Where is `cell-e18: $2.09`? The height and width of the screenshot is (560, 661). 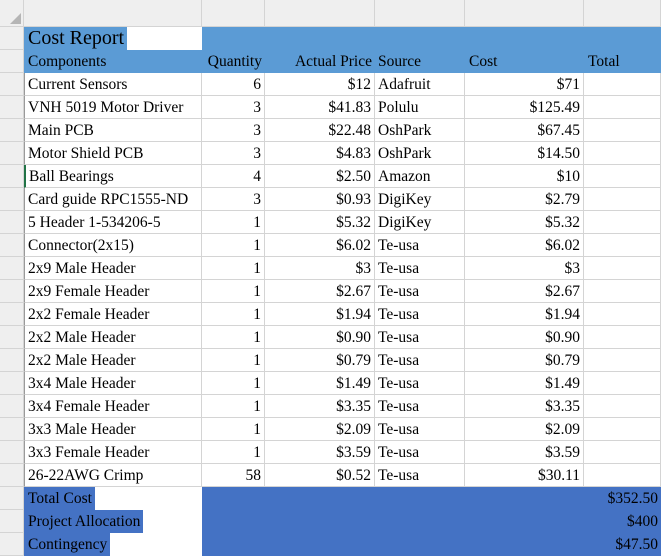
cell-e18: $2.09 is located at coordinates (524, 429).